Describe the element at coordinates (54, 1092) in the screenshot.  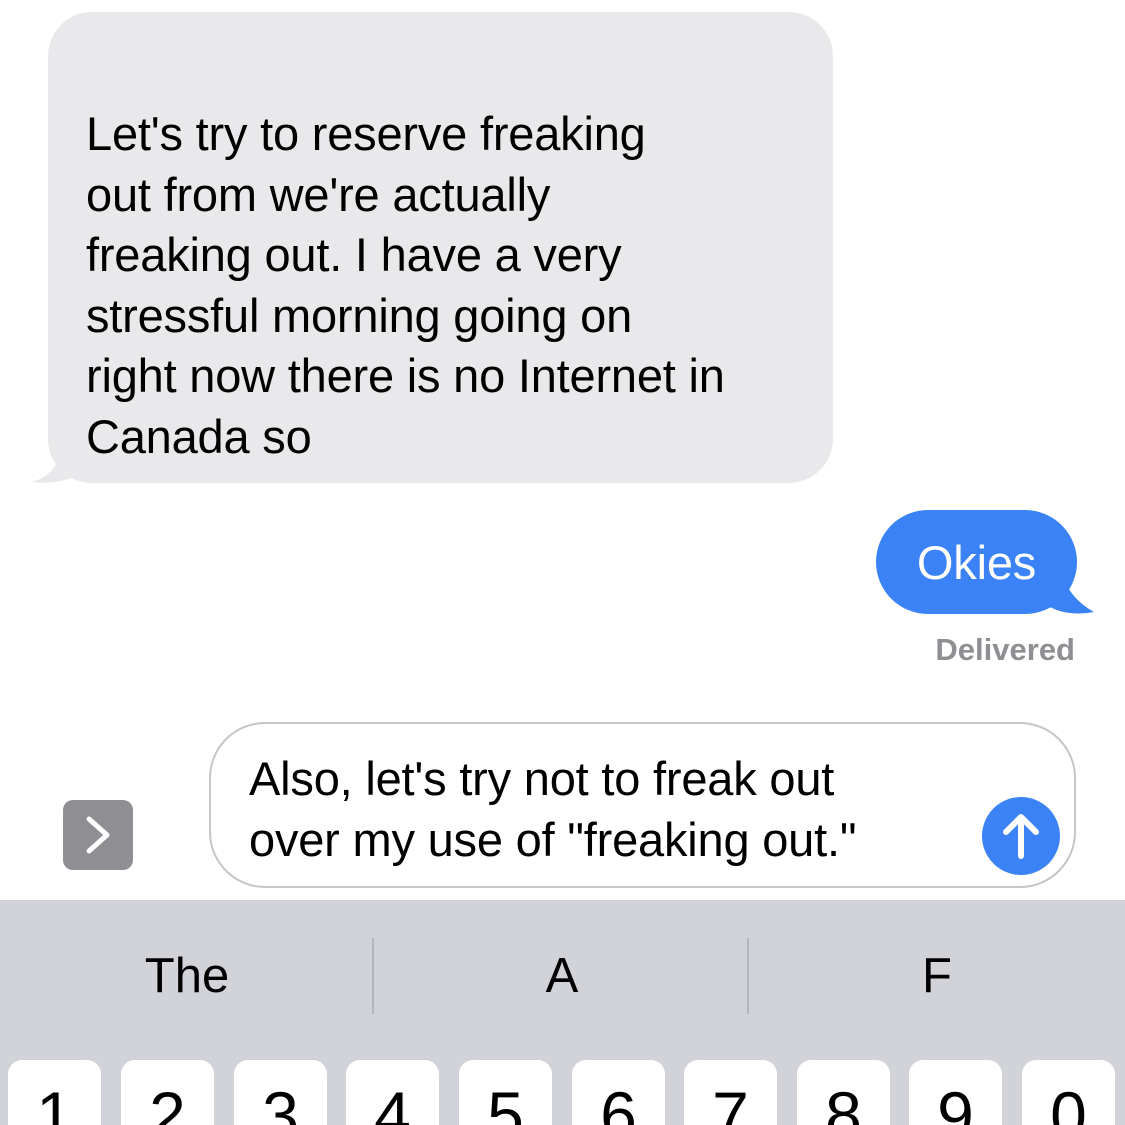
I see `key-1: 1` at that location.